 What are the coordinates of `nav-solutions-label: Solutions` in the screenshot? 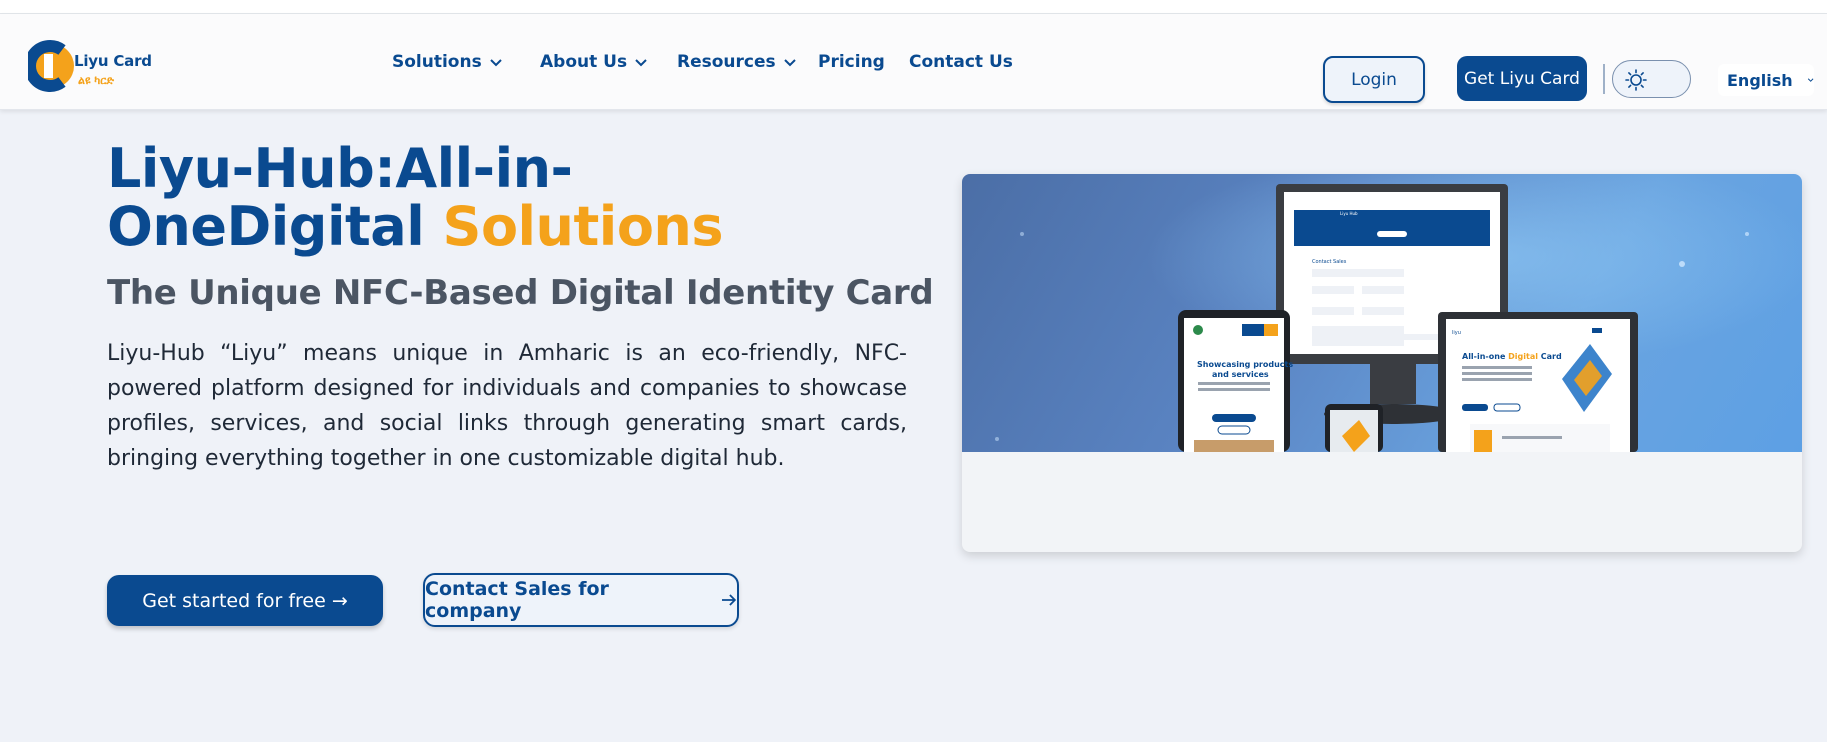 It's located at (437, 62).